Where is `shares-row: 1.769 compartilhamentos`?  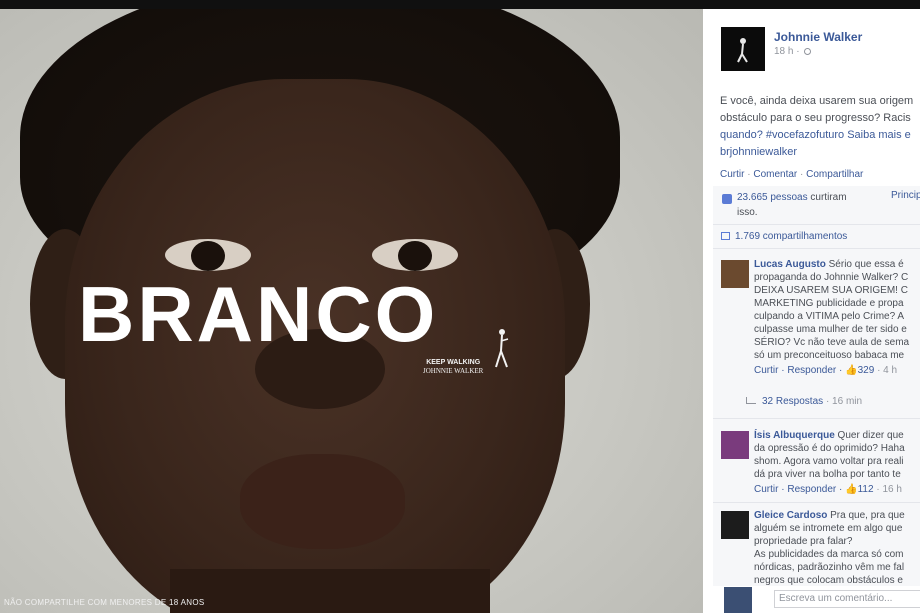 shares-row: 1.769 compartilhamentos is located at coordinates (820, 236).